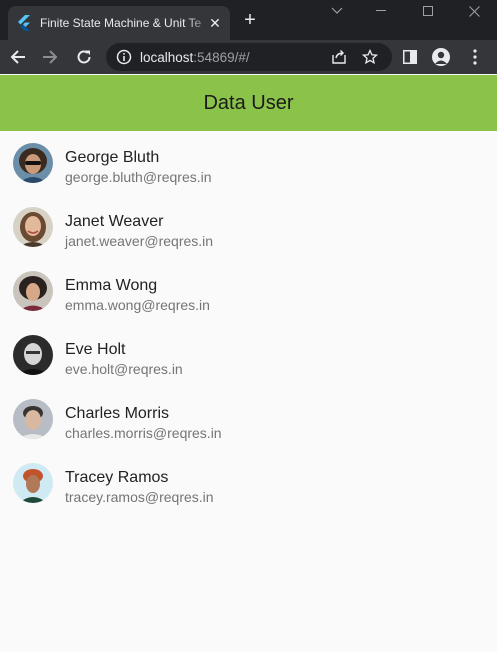 This screenshot has width=497, height=652. I want to click on share-icon, so click(339, 57).